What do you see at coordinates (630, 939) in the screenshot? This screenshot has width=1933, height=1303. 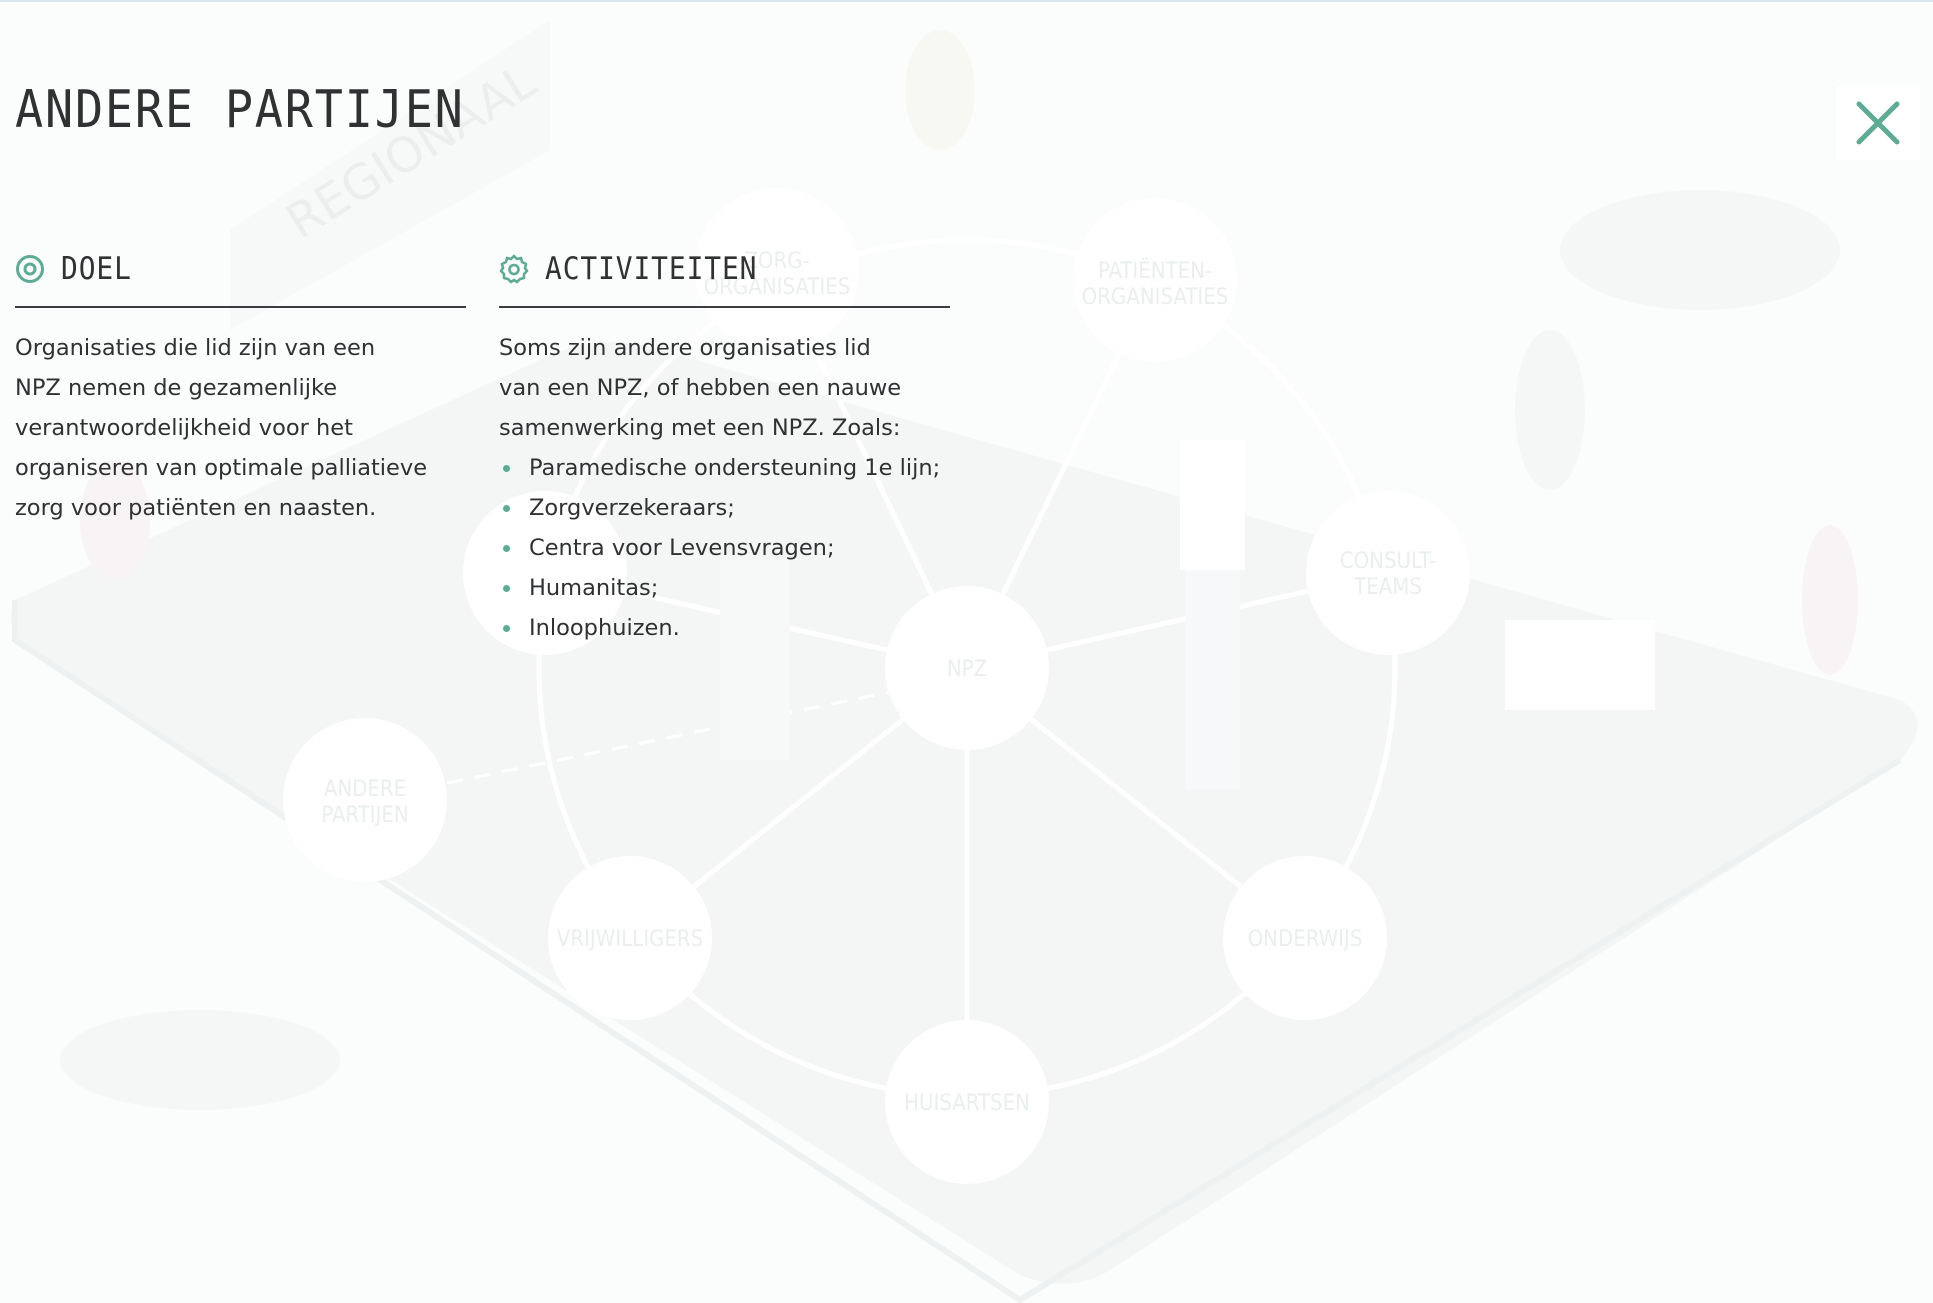 I see `node-bottom-left-label: VRIJWILLIGERS` at bounding box center [630, 939].